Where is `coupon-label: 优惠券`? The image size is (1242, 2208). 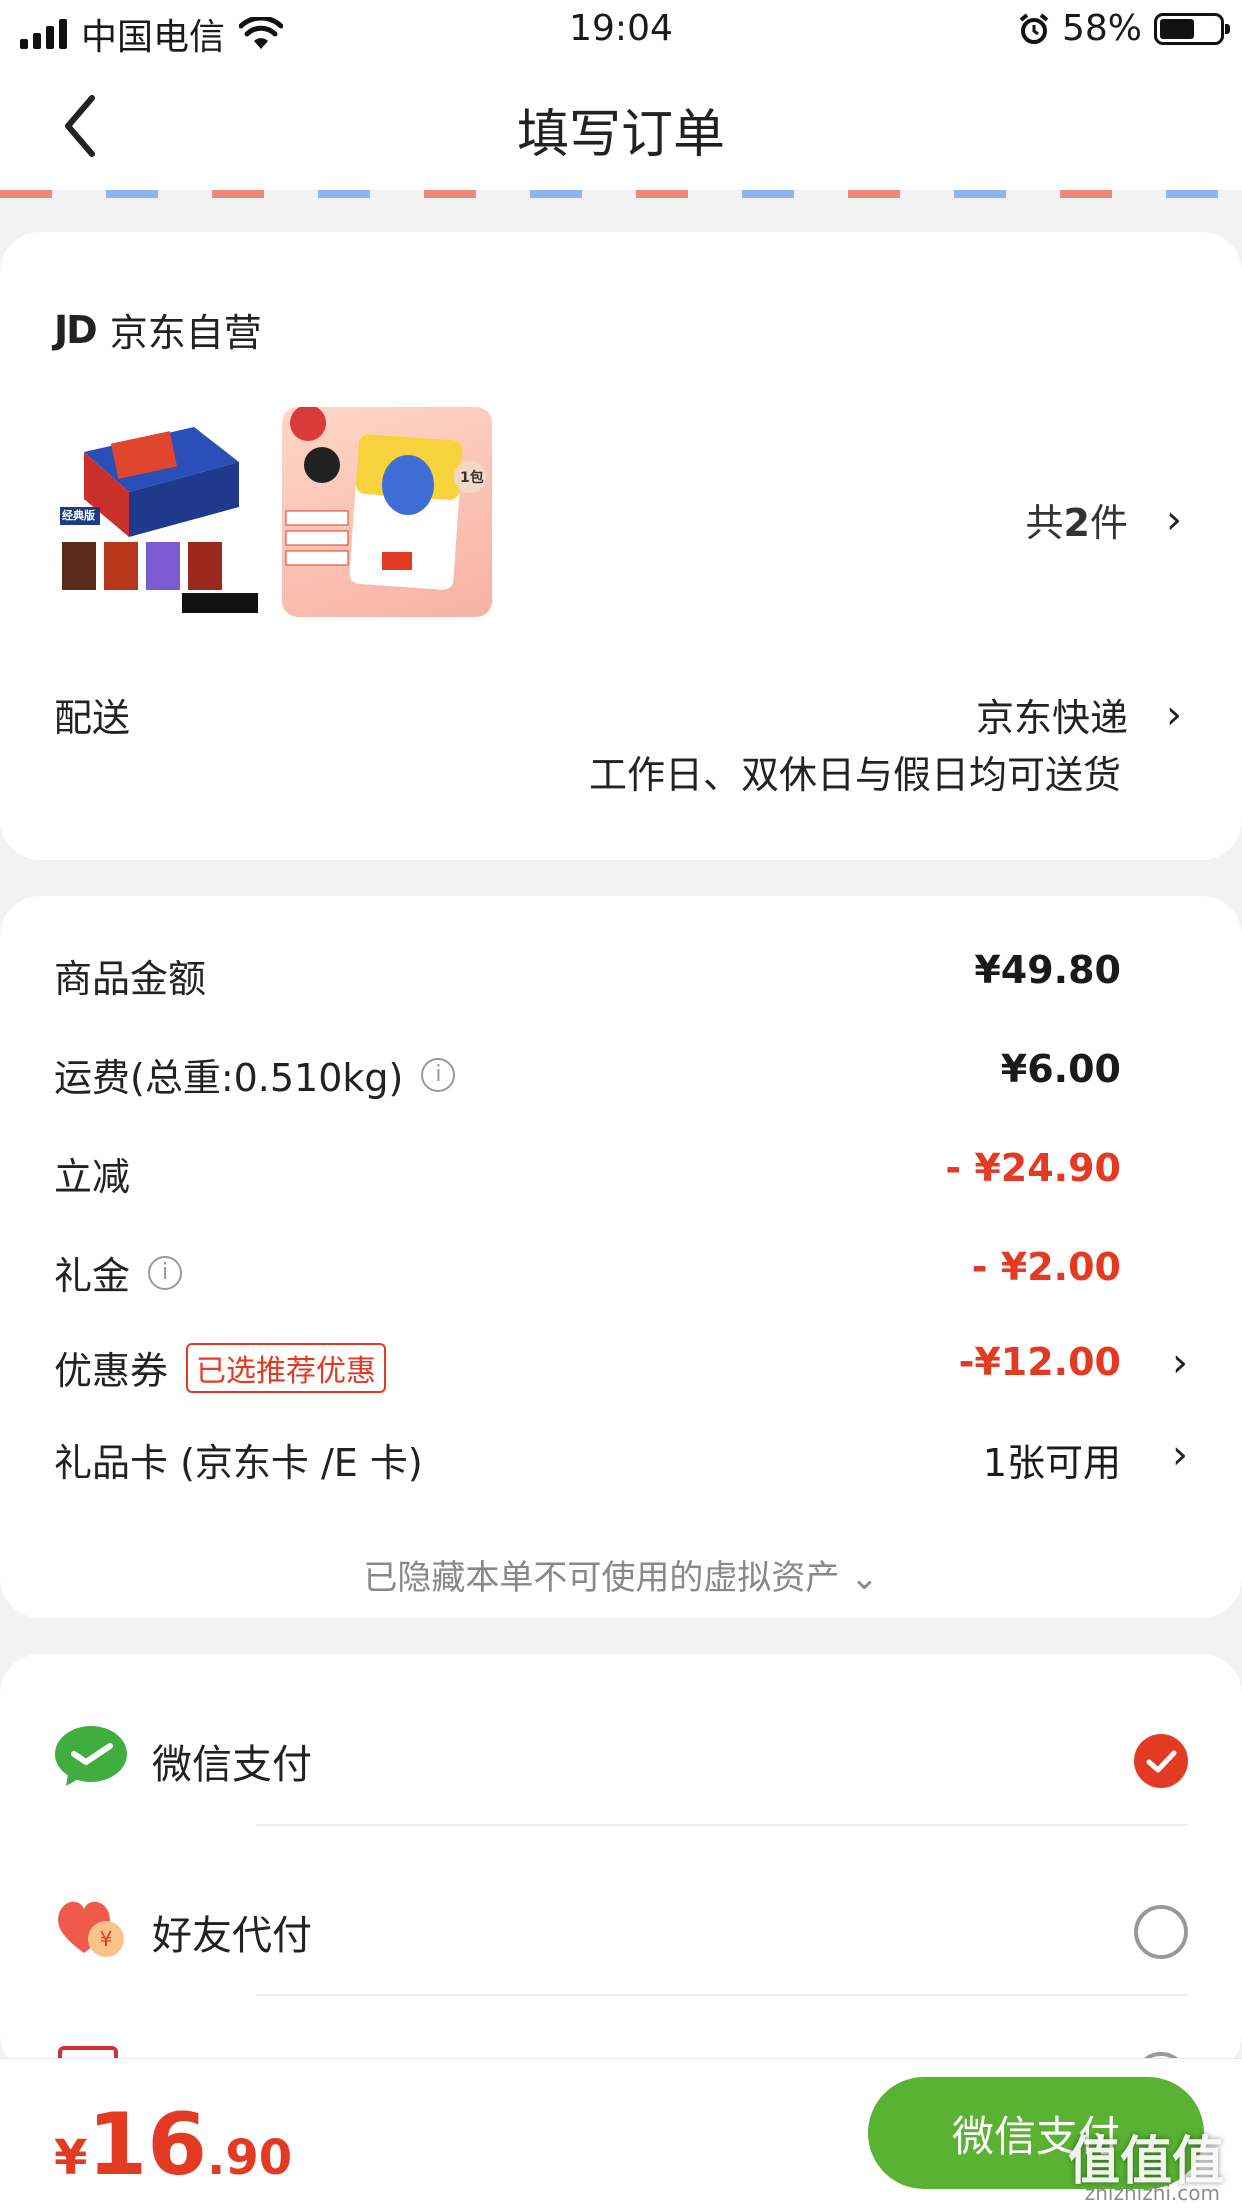 coupon-label: 优惠券 is located at coordinates (111, 1371).